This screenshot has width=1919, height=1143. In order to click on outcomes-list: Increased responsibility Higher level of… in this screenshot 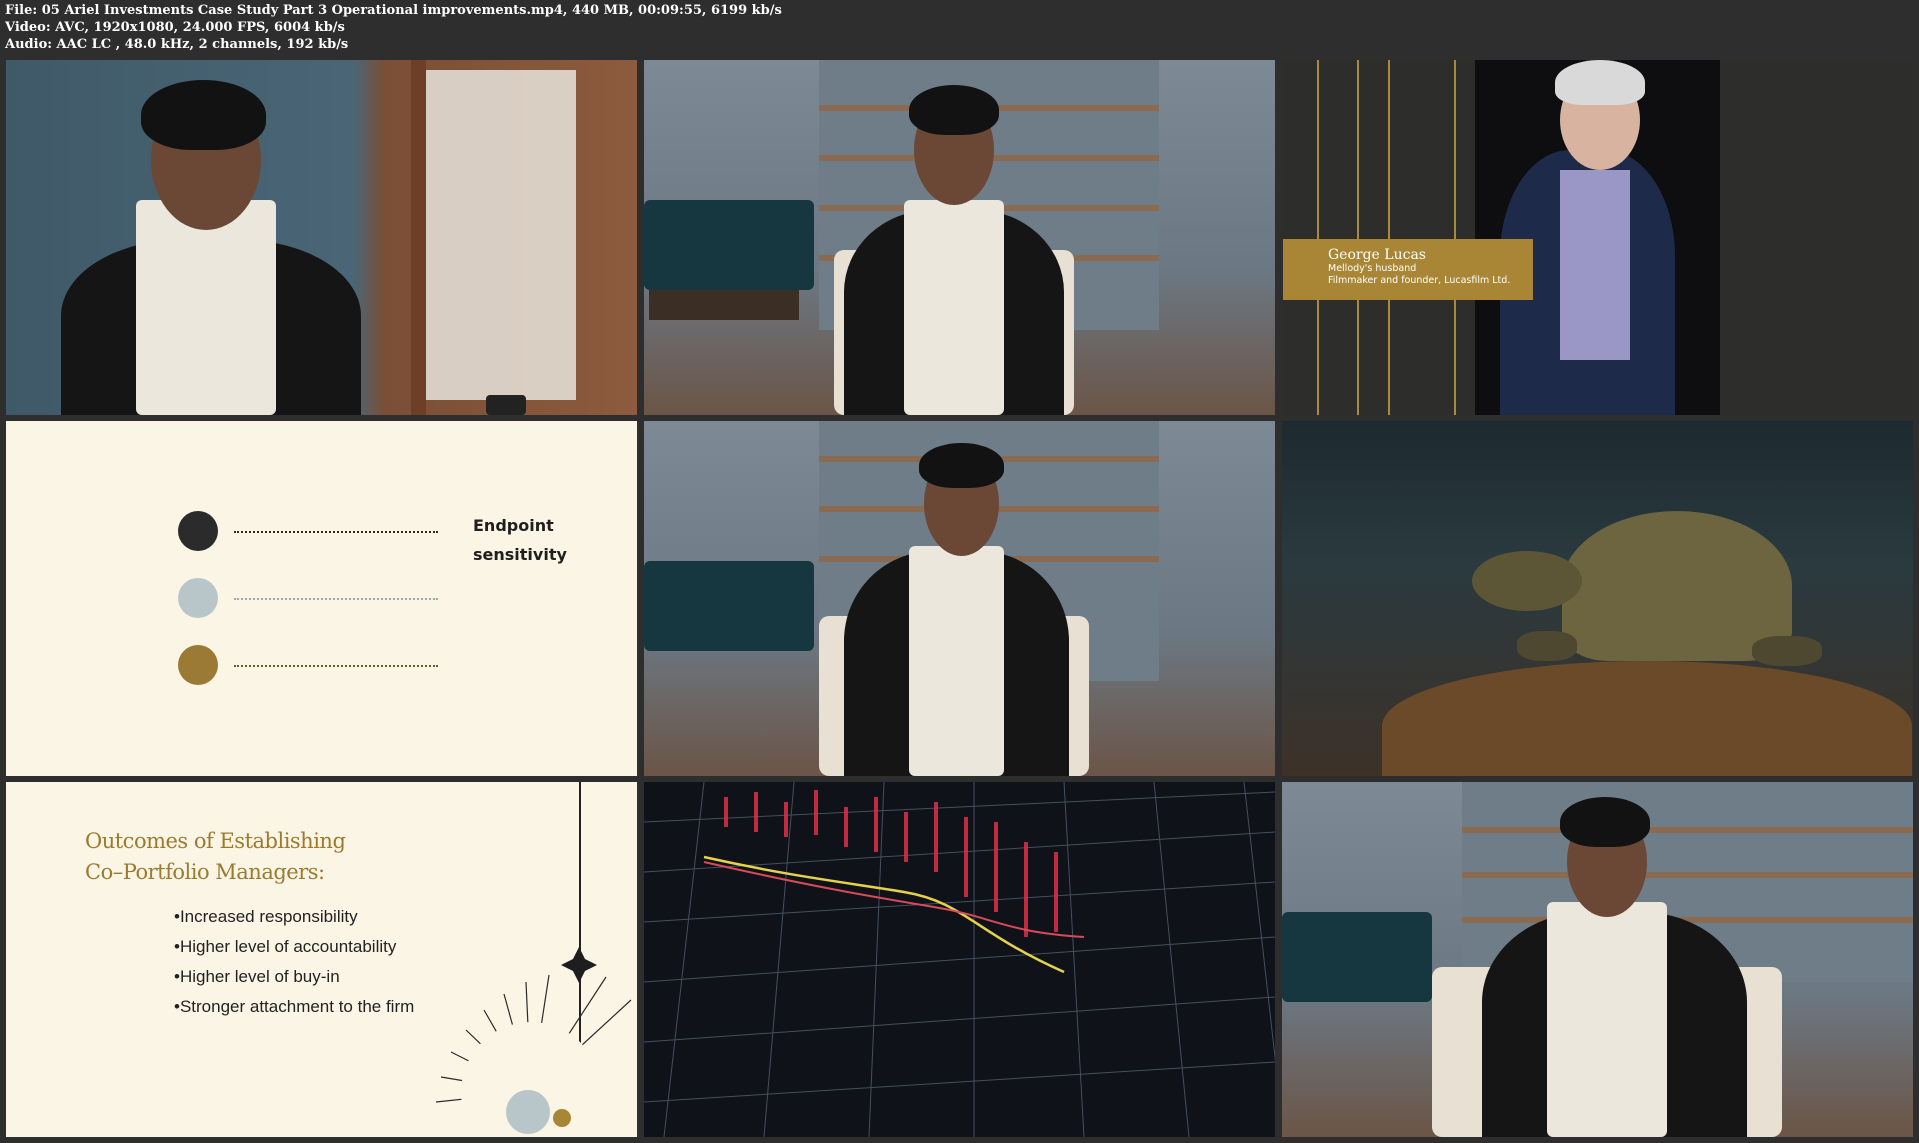, I will do `click(294, 962)`.